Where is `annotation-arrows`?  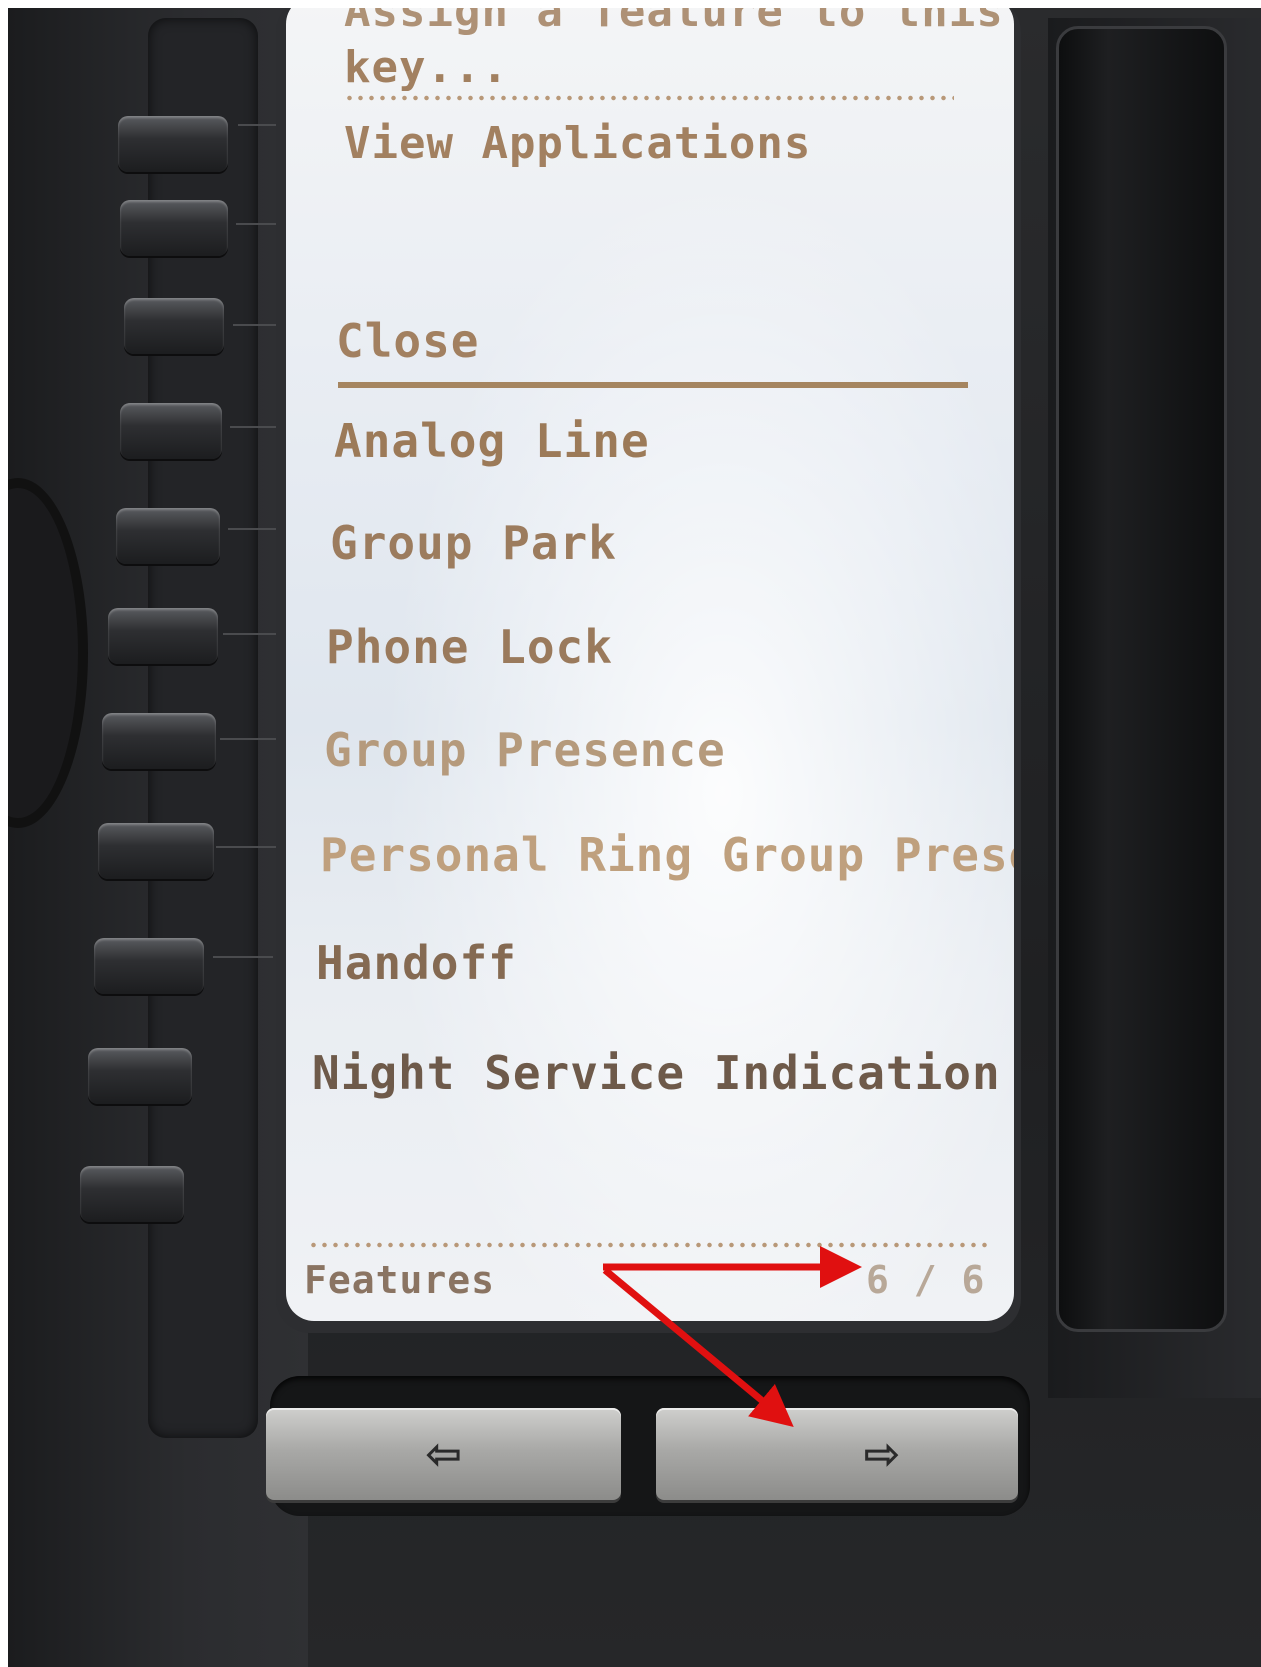 annotation-arrows is located at coordinates (732, 1336).